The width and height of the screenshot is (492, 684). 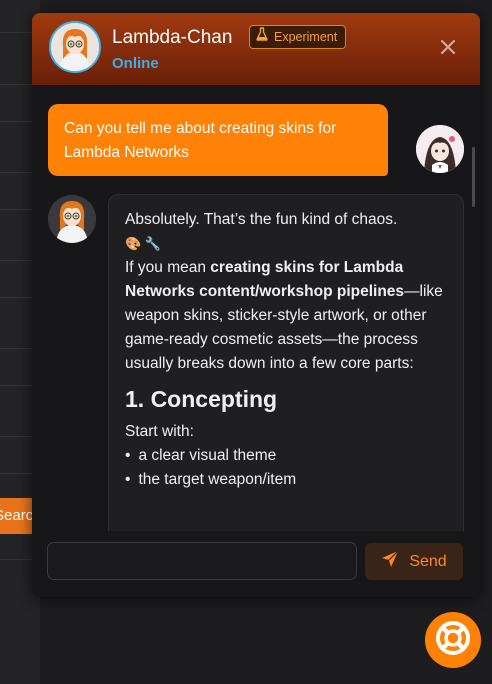 I want to click on send-icon, so click(x=390, y=561).